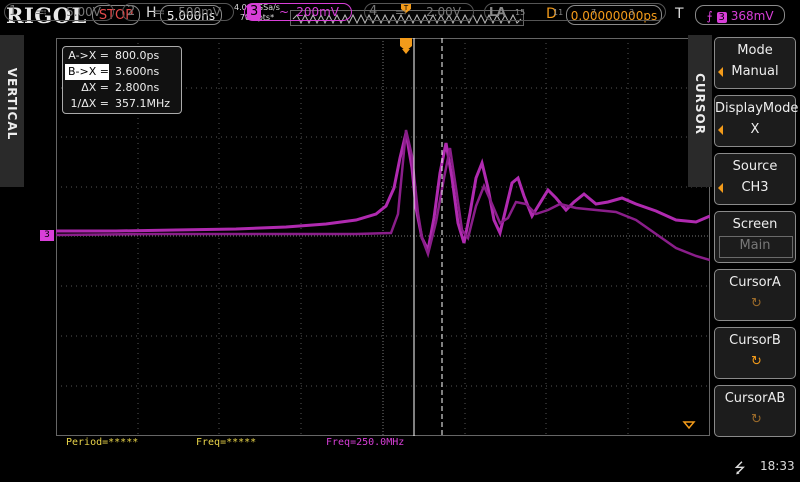 The height and width of the screenshot is (482, 800). What do you see at coordinates (558, 12) in the screenshot?
I see `la-tick: 11` at bounding box center [558, 12].